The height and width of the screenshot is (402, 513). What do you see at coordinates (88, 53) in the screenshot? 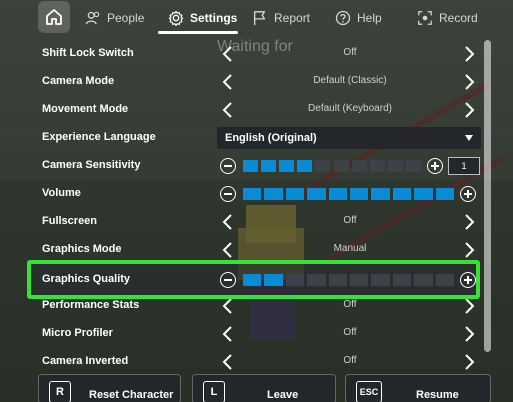
I see `setting-label: Shift Lock Switch` at bounding box center [88, 53].